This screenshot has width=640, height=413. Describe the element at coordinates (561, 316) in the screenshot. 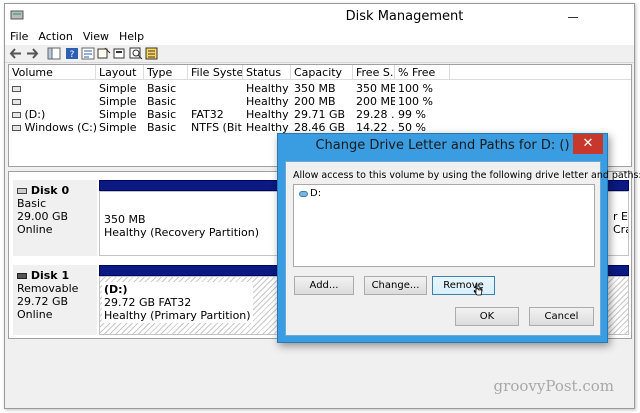

I see `cancel-button: Cancel` at that location.